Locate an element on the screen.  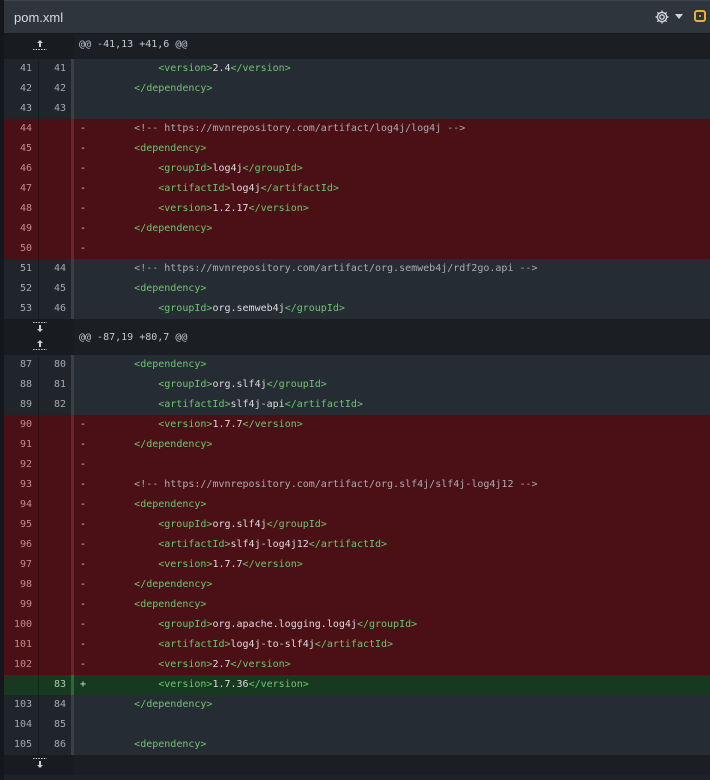
new-line-number: 42 is located at coordinates (55, 89).